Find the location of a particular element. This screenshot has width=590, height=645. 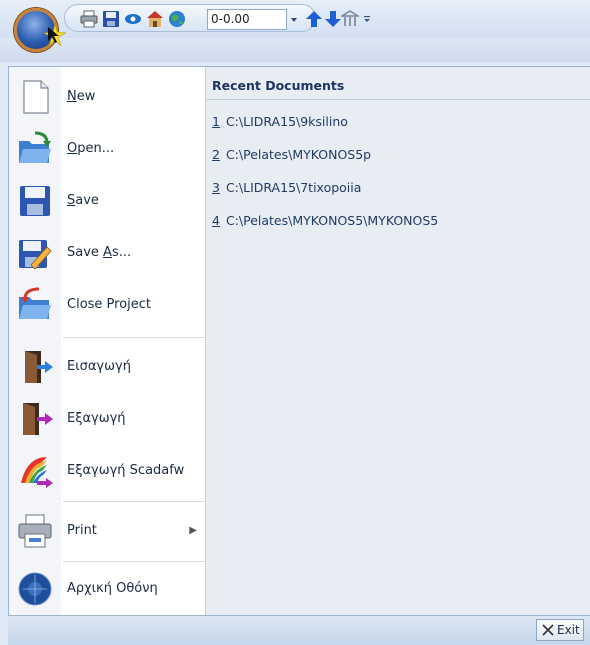

menu-item-export: Εξαγωγή is located at coordinates (107, 419).